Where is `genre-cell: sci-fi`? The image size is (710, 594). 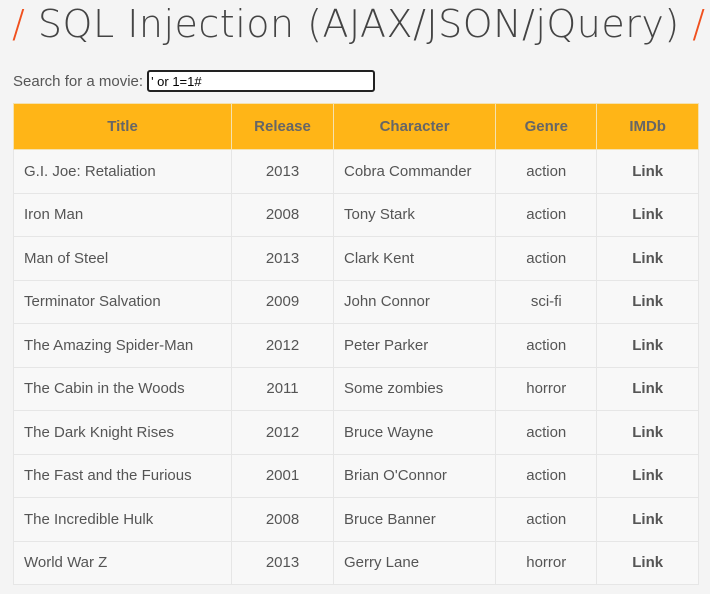 genre-cell: sci-fi is located at coordinates (546, 301).